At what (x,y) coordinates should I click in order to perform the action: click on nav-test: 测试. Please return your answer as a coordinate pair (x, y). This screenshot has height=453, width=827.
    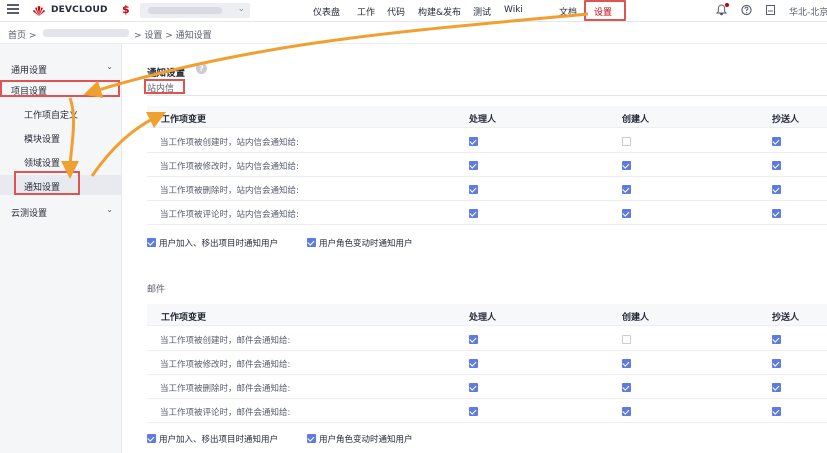
    Looking at the image, I should click on (482, 11).